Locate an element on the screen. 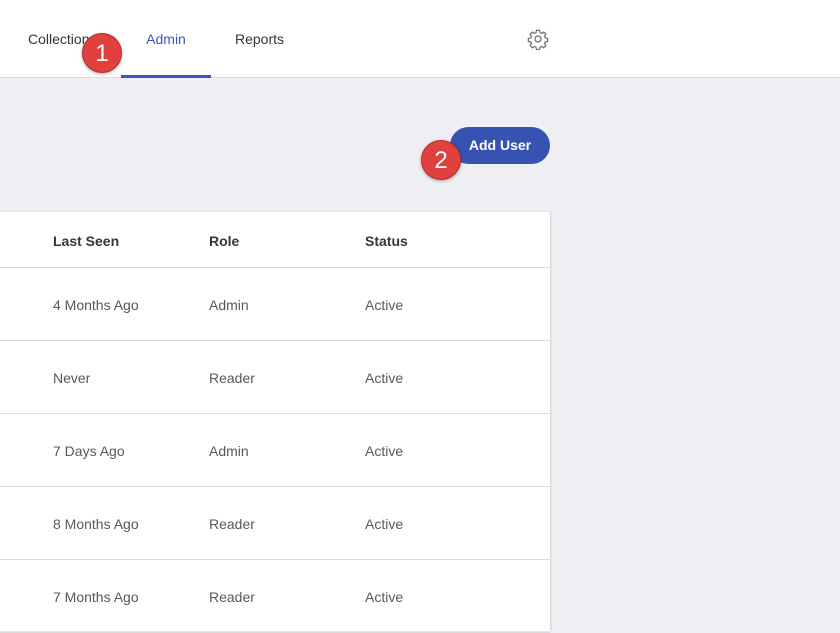 The image size is (840, 633). column-header-status: Status is located at coordinates (386, 241).